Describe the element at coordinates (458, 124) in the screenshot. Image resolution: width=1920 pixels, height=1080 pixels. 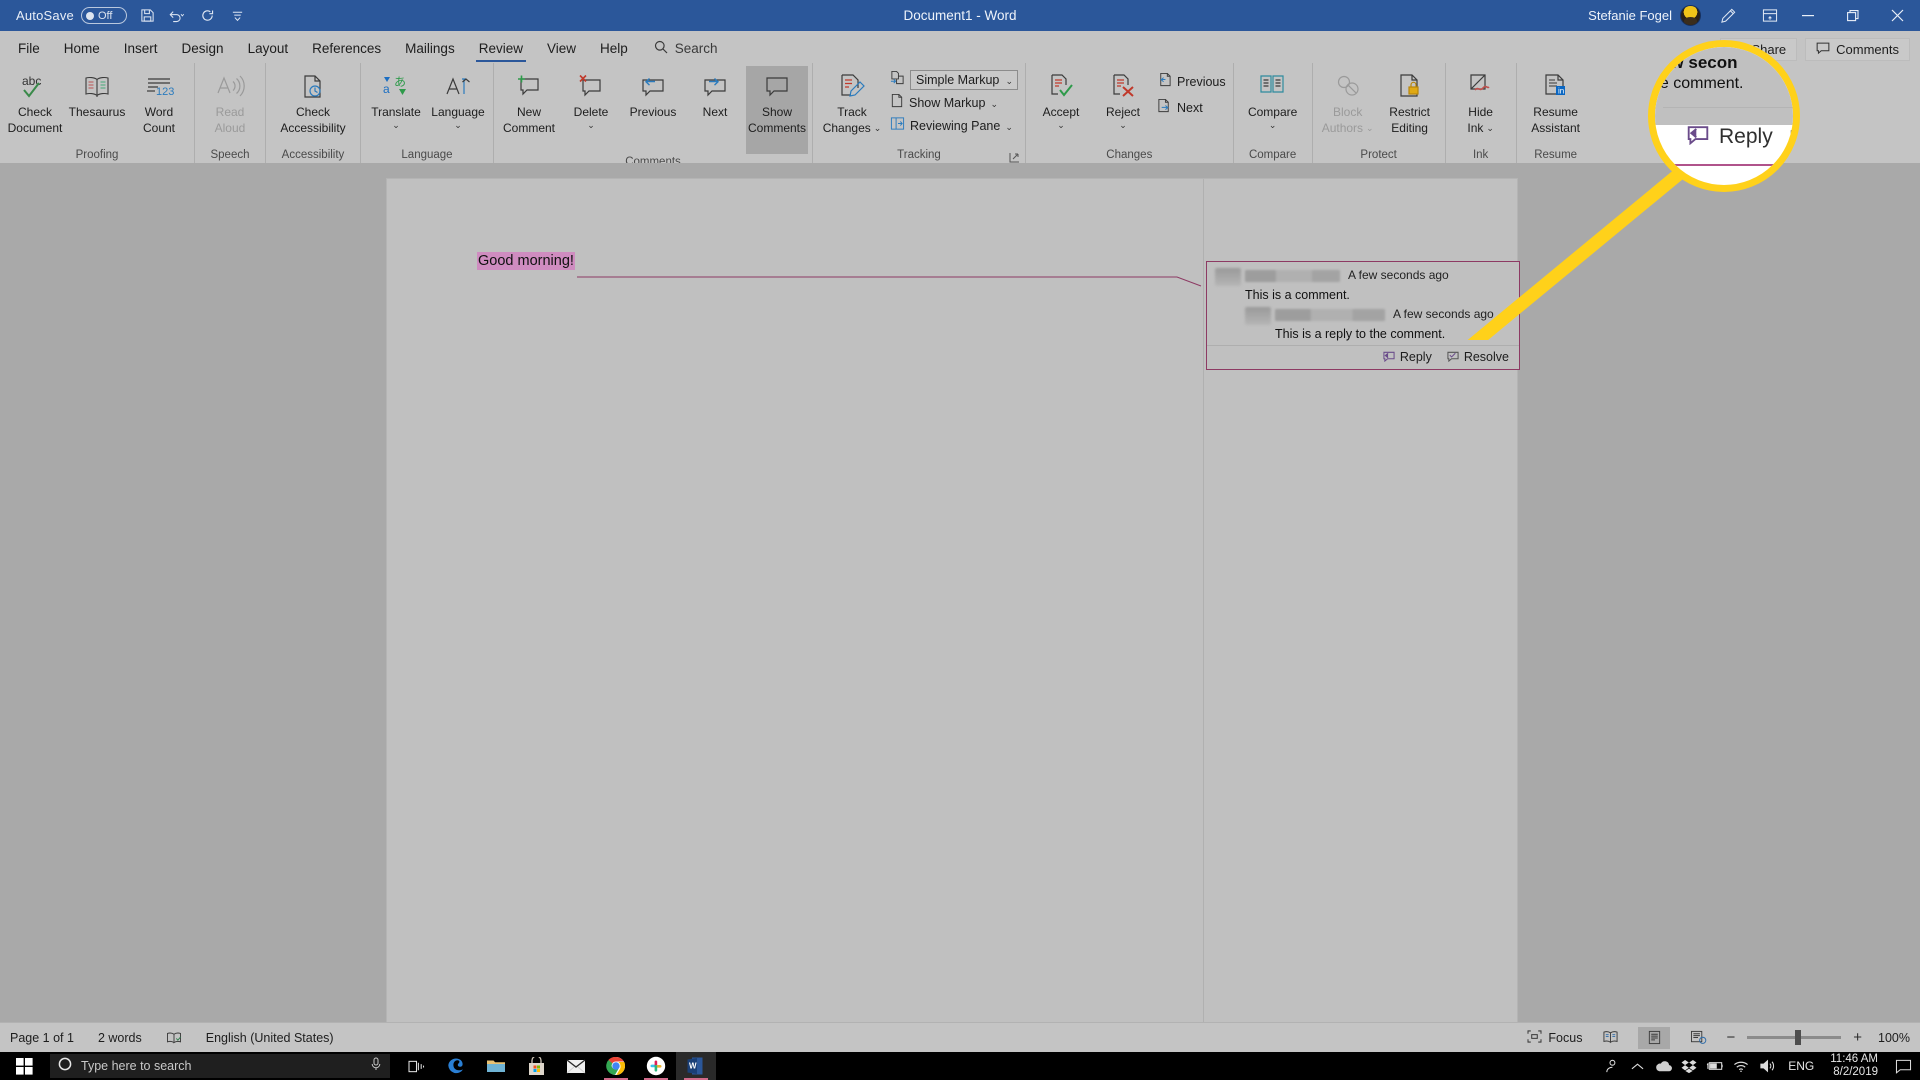
I see `language-dropdown-caret: ⌄` at that location.